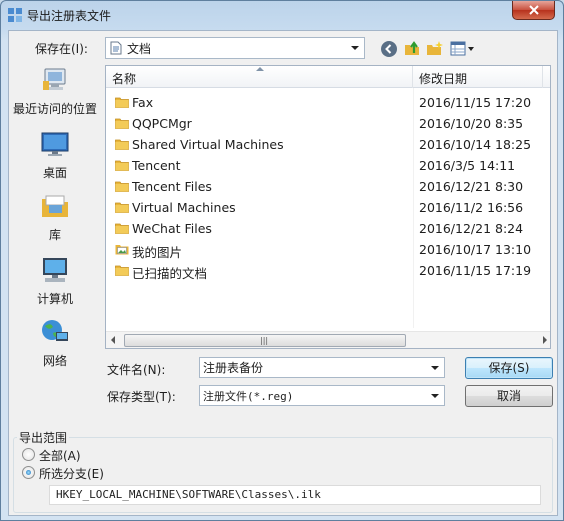  Describe the element at coordinates (328, 165) in the screenshot. I see `file-row: Tencent 2016/3/5 14:11` at that location.